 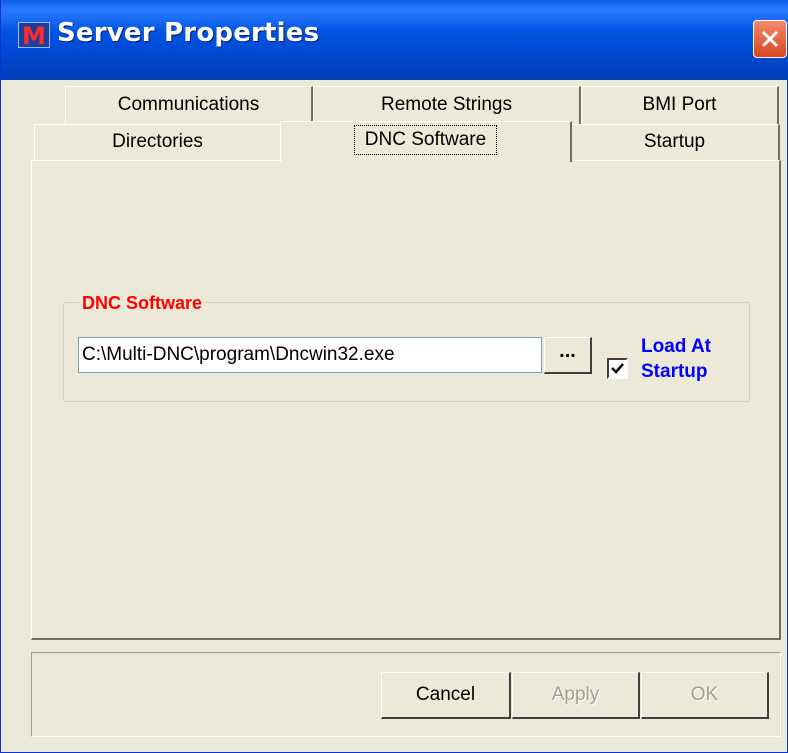 What do you see at coordinates (576, 695) in the screenshot?
I see `apply-button: Apply` at bounding box center [576, 695].